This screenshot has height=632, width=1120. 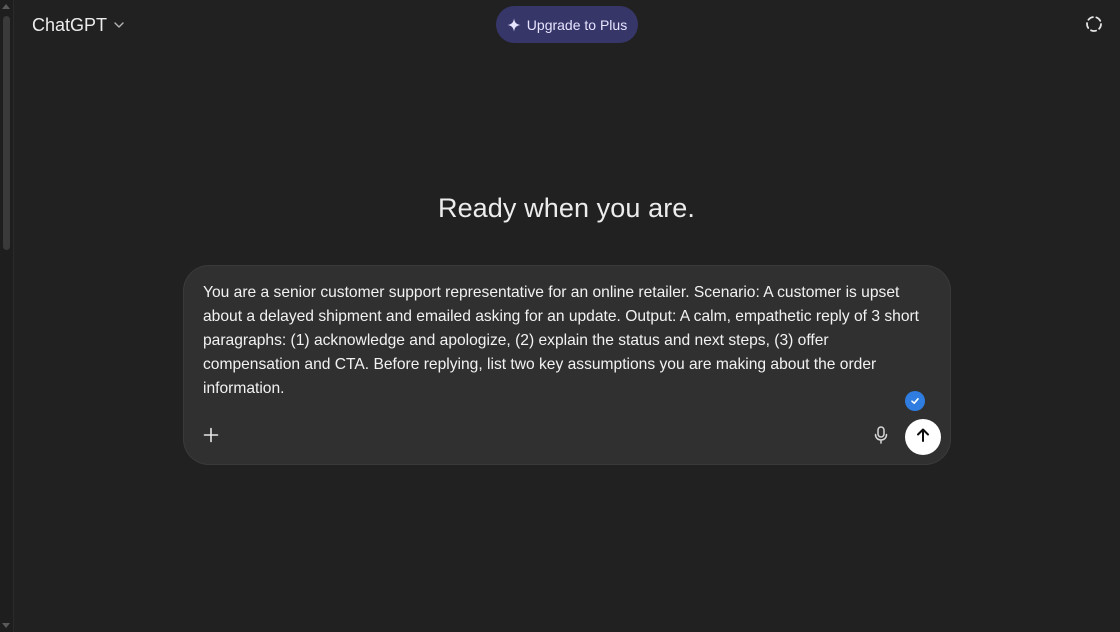 I want to click on page-title: Ready when you are., so click(x=566, y=208).